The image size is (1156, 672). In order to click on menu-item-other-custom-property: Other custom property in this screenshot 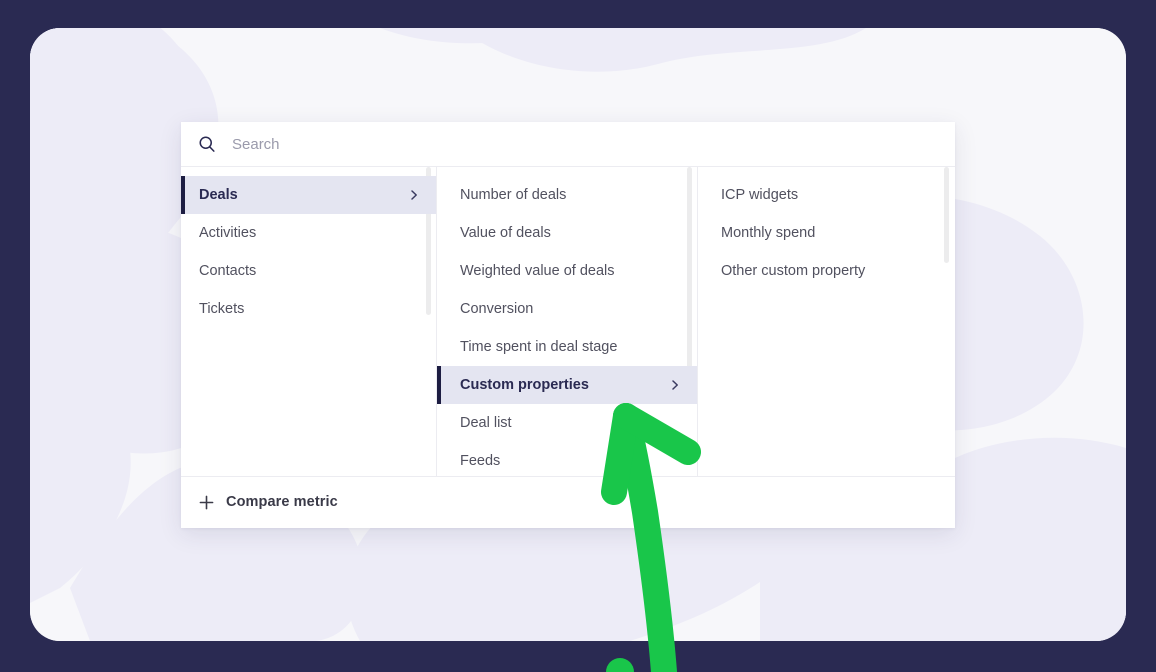, I will do `click(826, 271)`.